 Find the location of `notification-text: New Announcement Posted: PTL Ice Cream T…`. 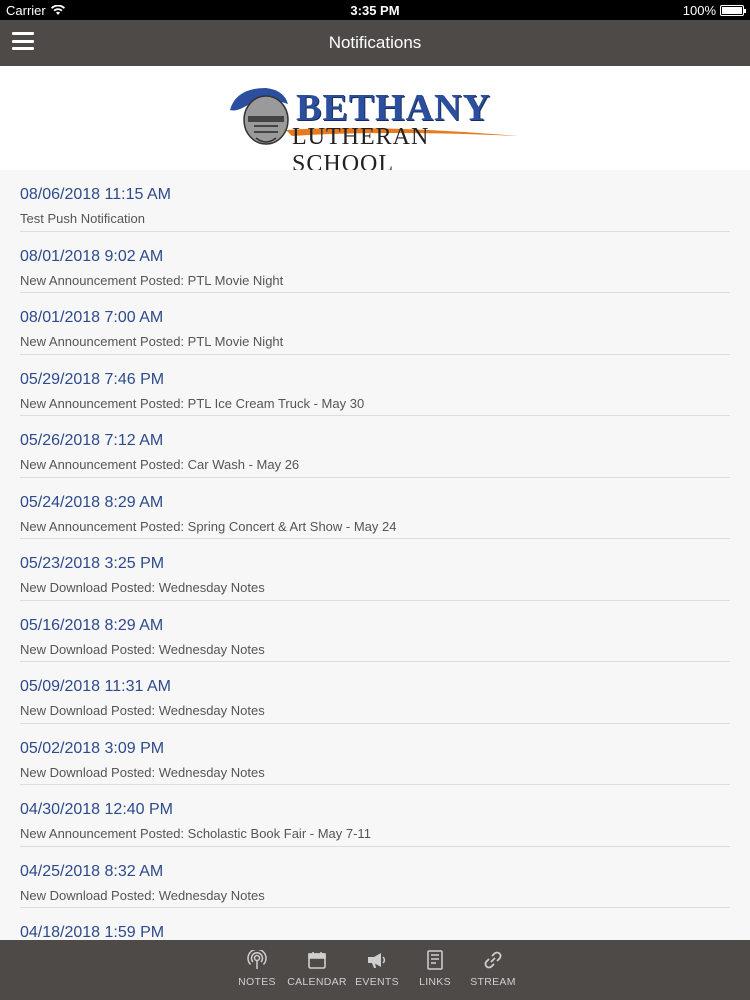

notification-text: New Announcement Posted: PTL Ice Cream T… is located at coordinates (192, 403).